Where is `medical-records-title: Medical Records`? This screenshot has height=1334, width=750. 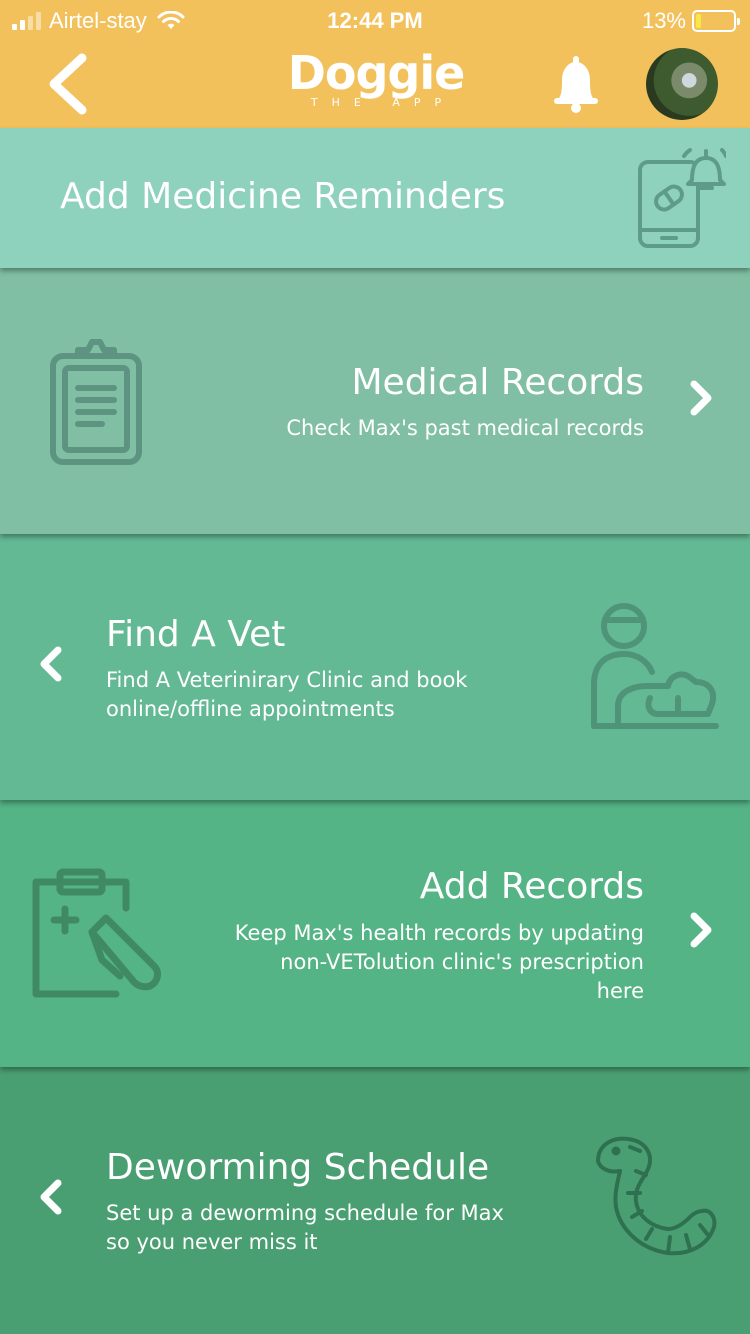 medical-records-title: Medical Records is located at coordinates (498, 382).